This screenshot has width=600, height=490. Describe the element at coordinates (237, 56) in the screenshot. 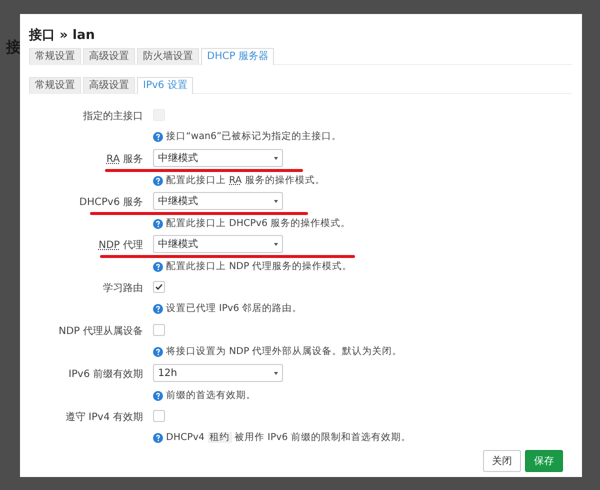

I see `tab: DHCP 服务器` at that location.